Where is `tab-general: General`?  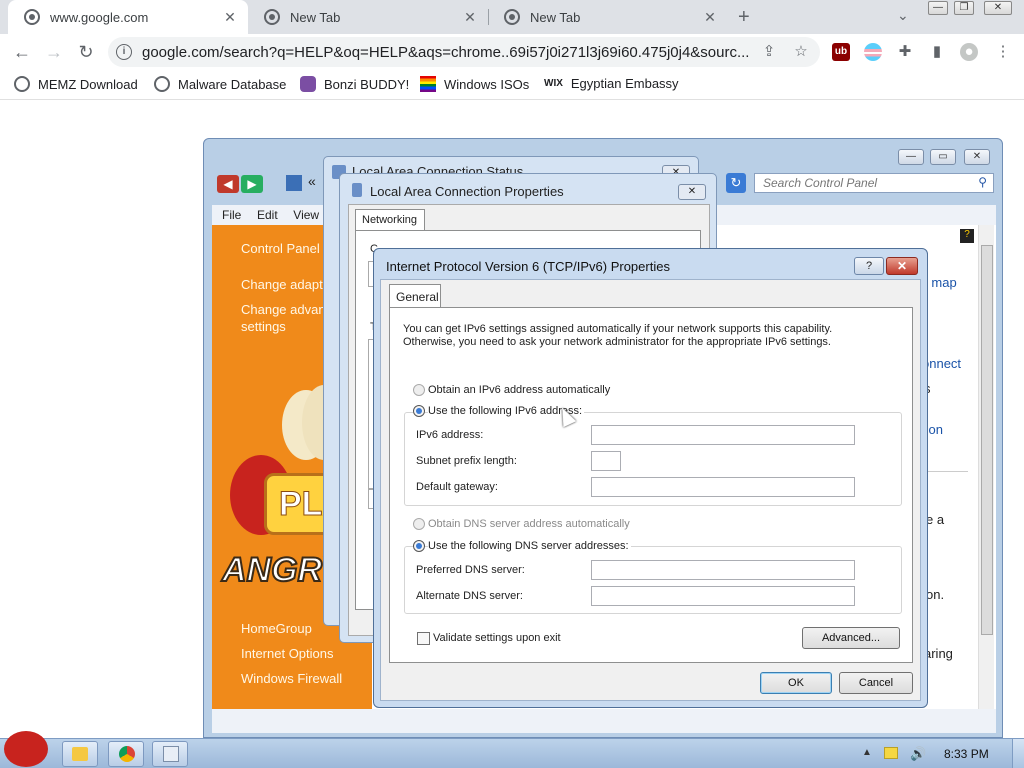 tab-general: General is located at coordinates (415, 296).